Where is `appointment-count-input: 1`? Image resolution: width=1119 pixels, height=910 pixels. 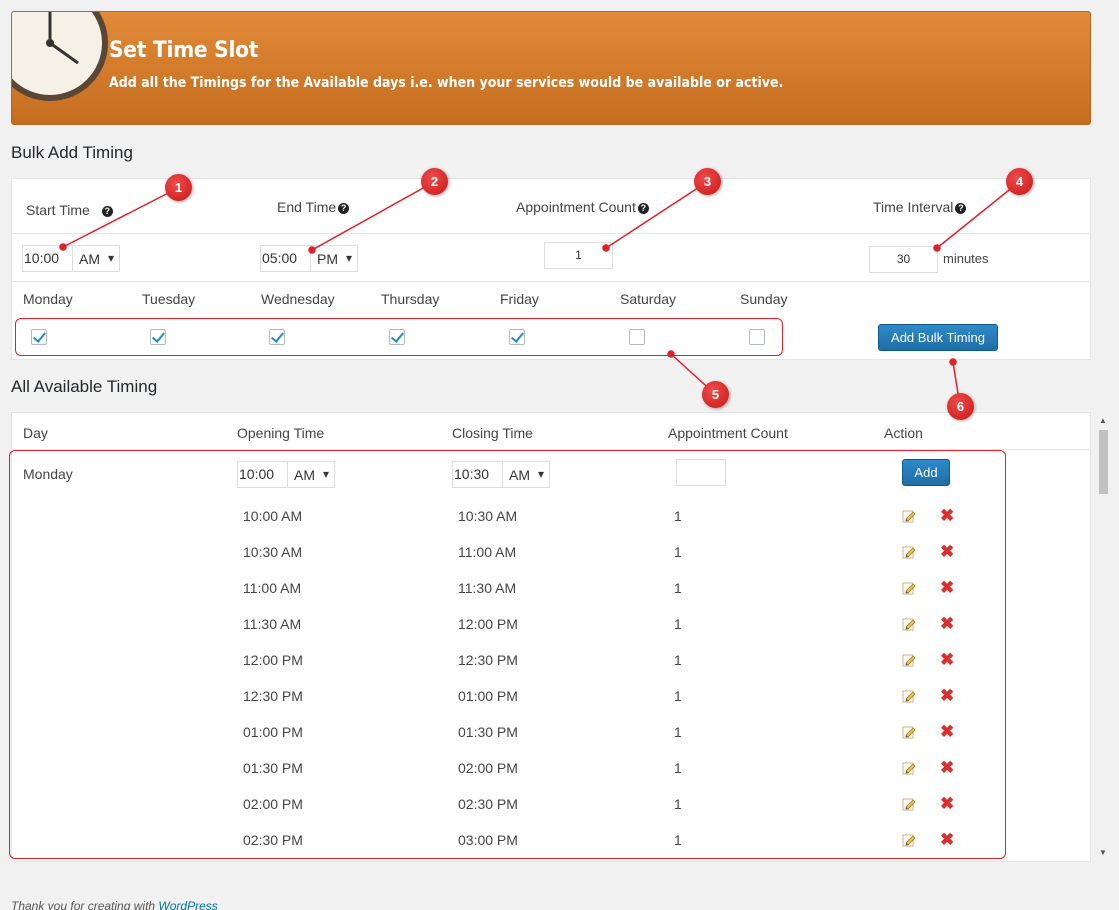 appointment-count-input: 1 is located at coordinates (578, 255).